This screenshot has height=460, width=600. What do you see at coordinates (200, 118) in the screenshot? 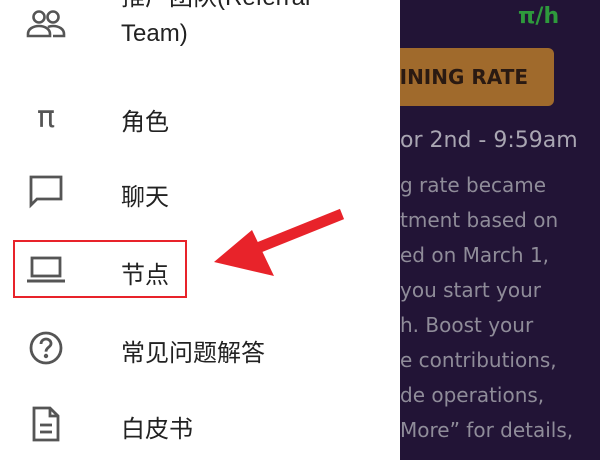
I see `drawer-item-roles: π 角色` at bounding box center [200, 118].